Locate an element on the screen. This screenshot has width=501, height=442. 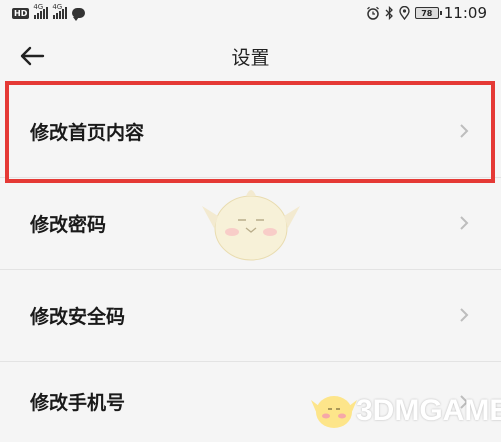
page-title: 设置 is located at coordinates (250, 57).